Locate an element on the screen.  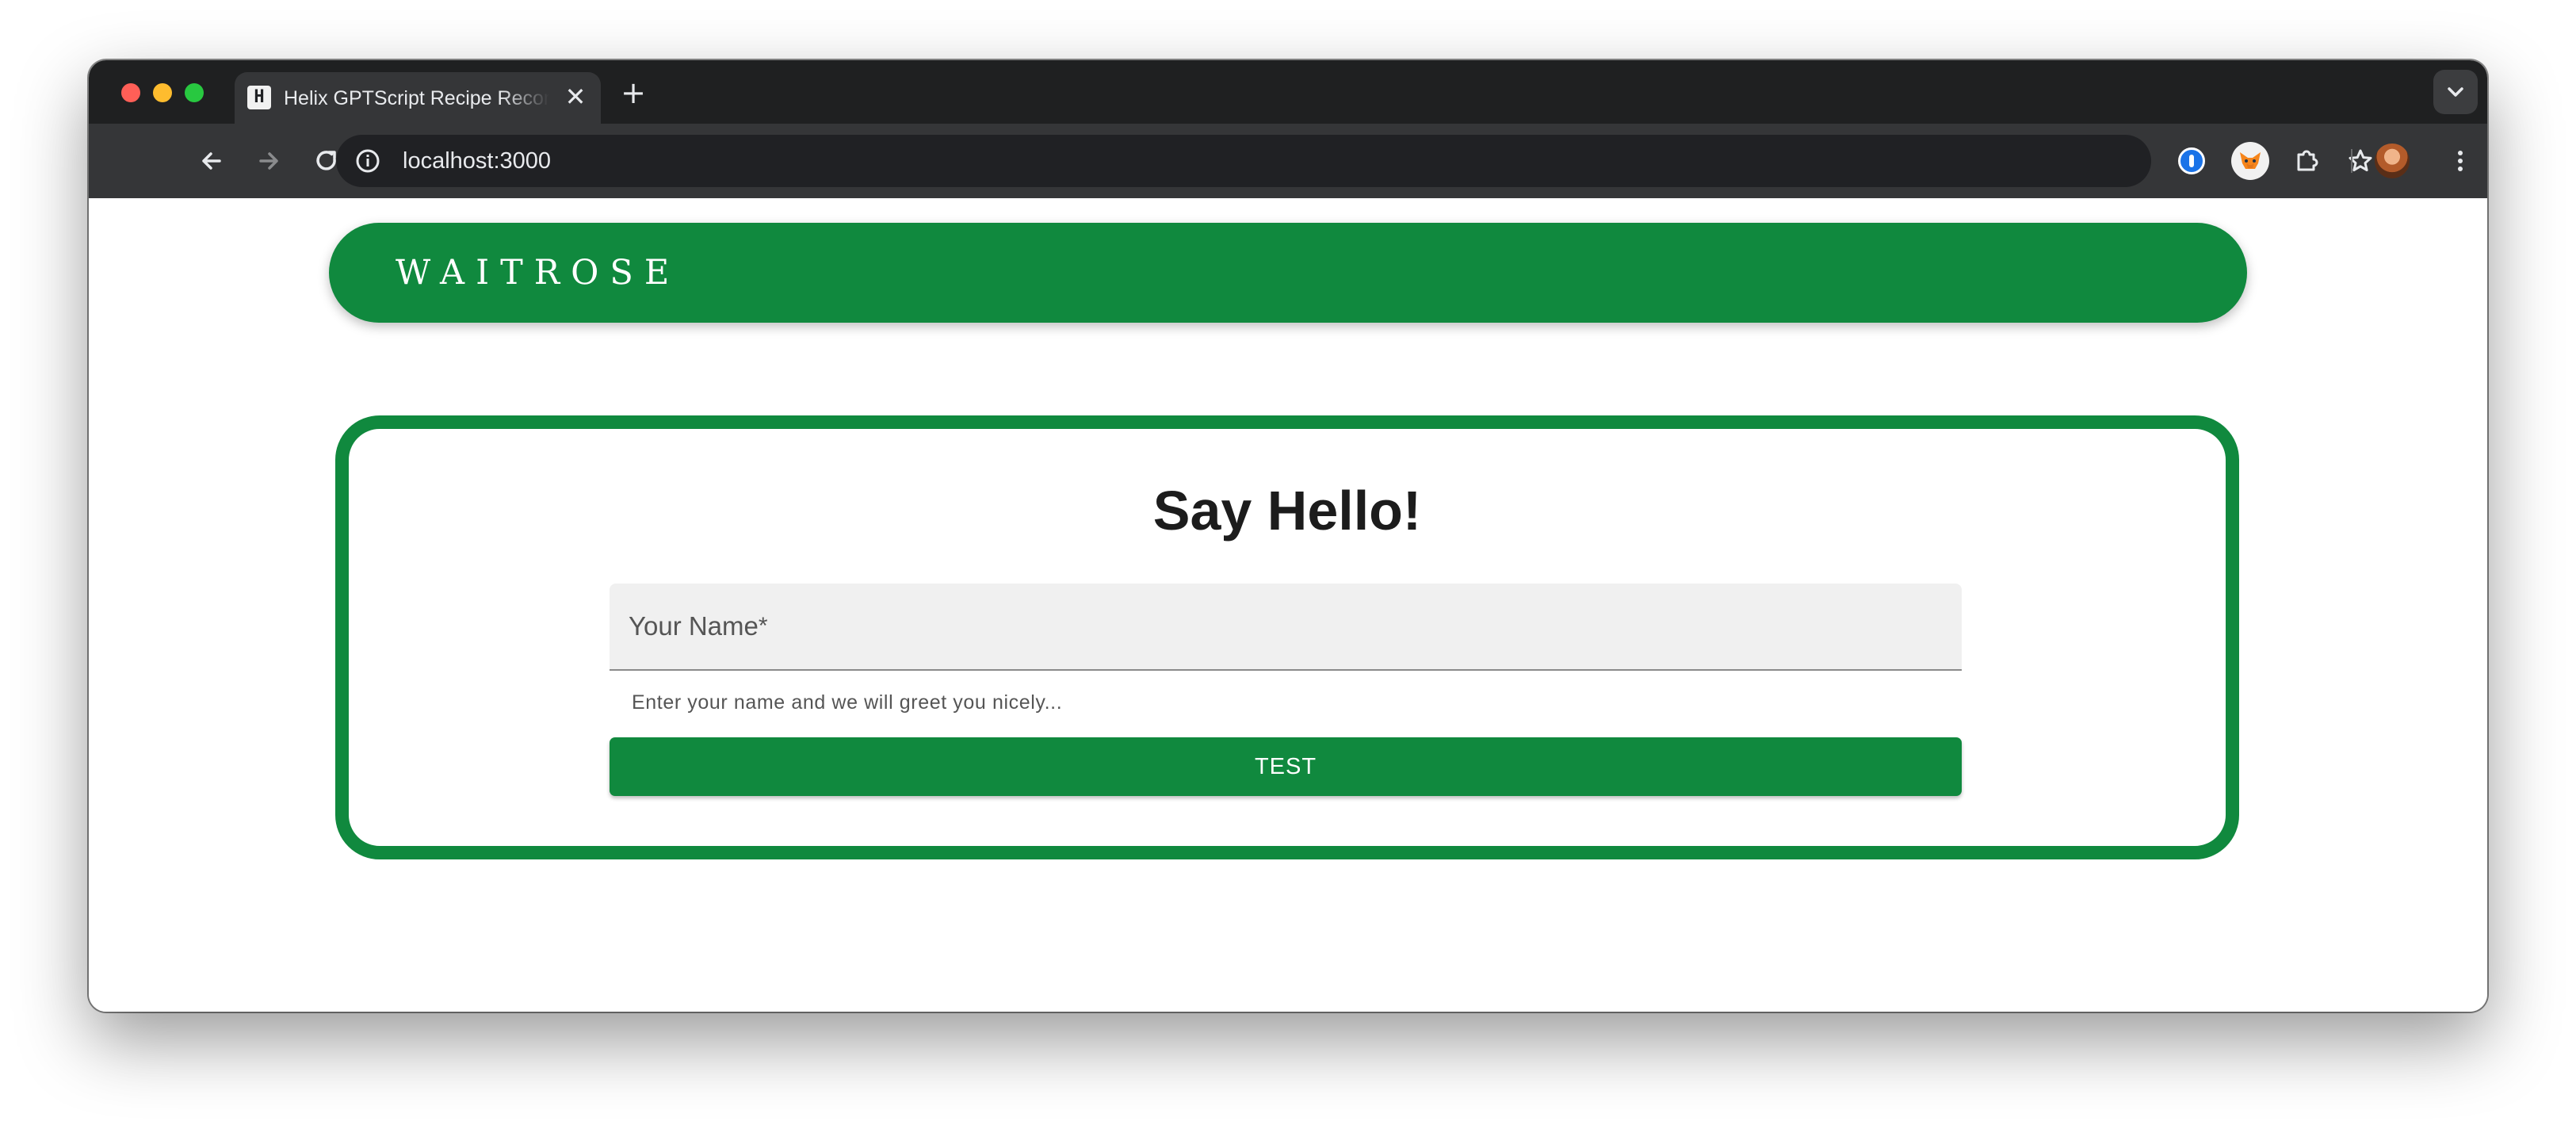
metamask-fox-icon is located at coordinates (2250, 161).